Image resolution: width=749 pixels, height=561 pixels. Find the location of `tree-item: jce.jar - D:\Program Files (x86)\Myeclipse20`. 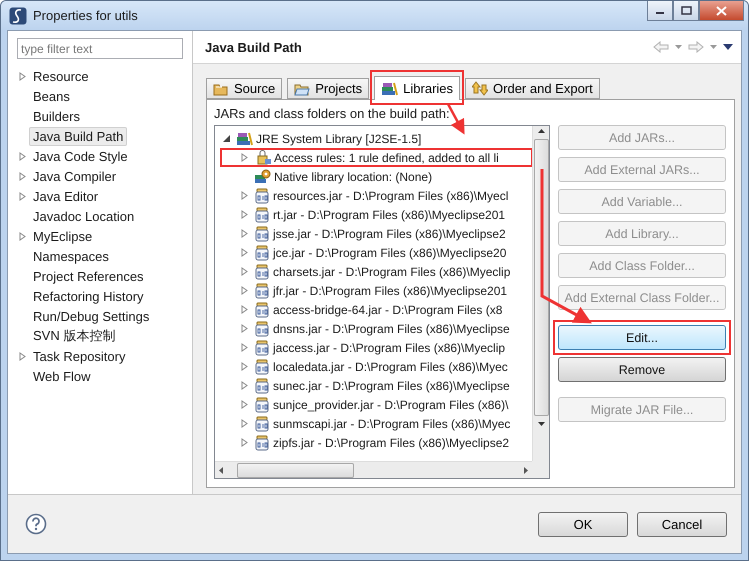

tree-item: jce.jar - D:\Program Files (x86)\Myeclipse20 is located at coordinates (389, 253).